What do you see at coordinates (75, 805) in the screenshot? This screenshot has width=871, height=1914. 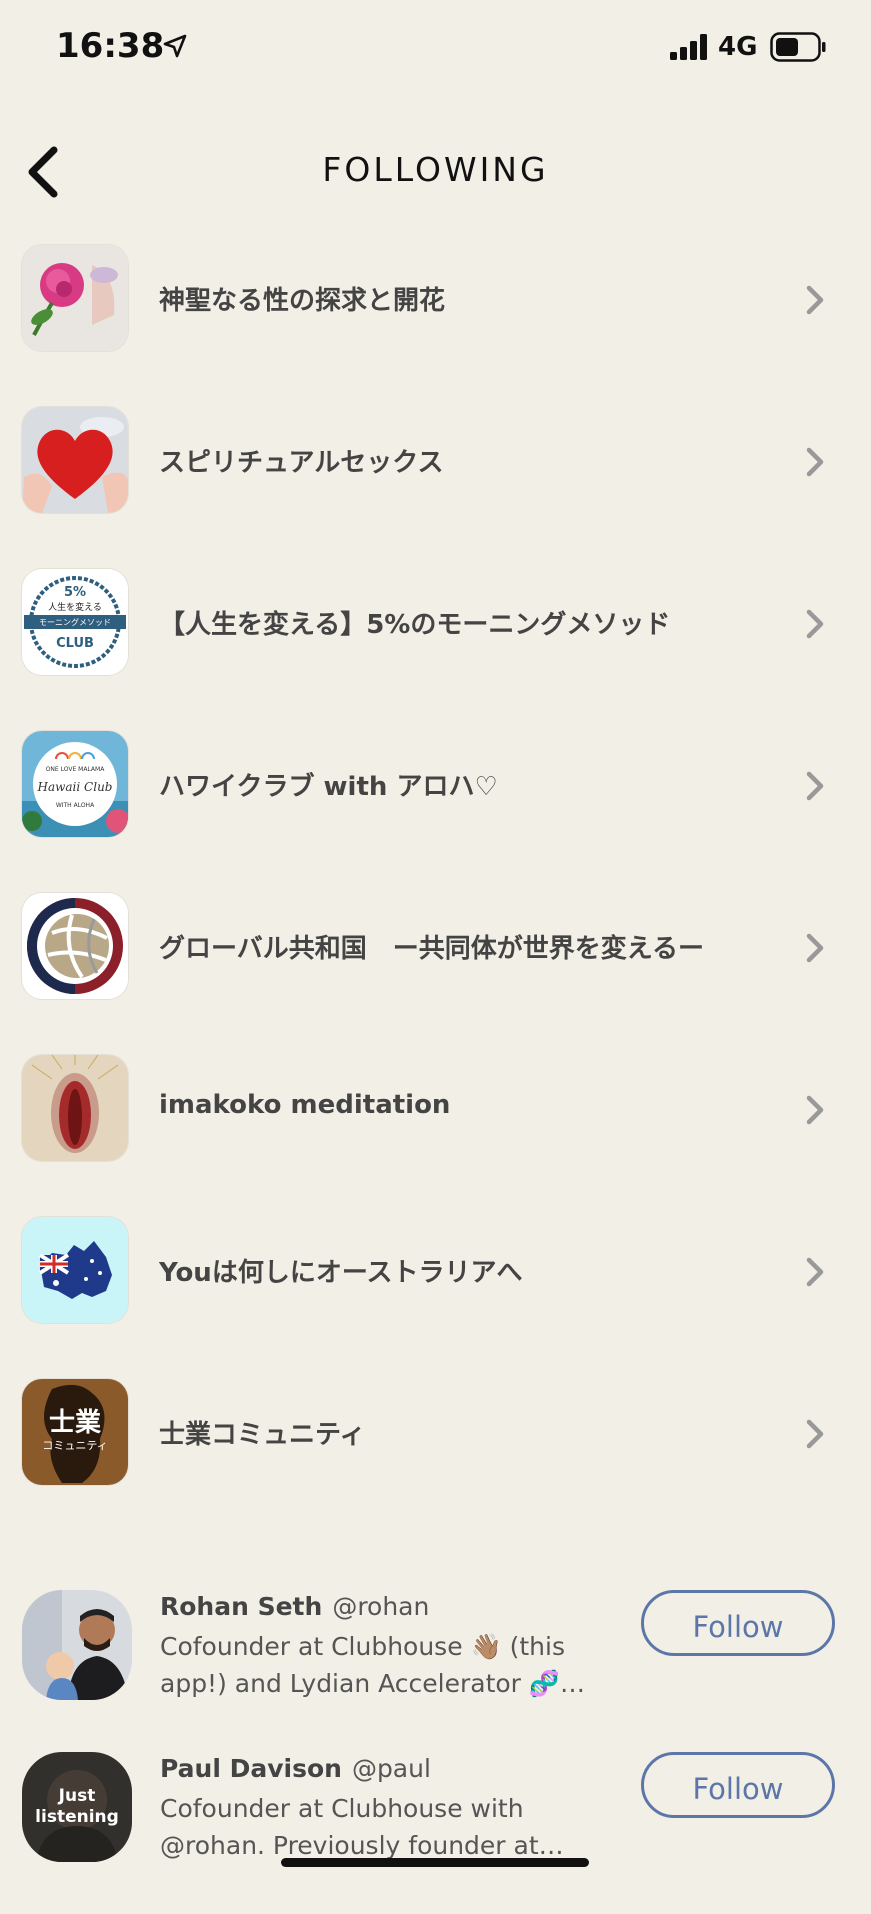 I see `badge-bottom-text: WITH ALOHA` at bounding box center [75, 805].